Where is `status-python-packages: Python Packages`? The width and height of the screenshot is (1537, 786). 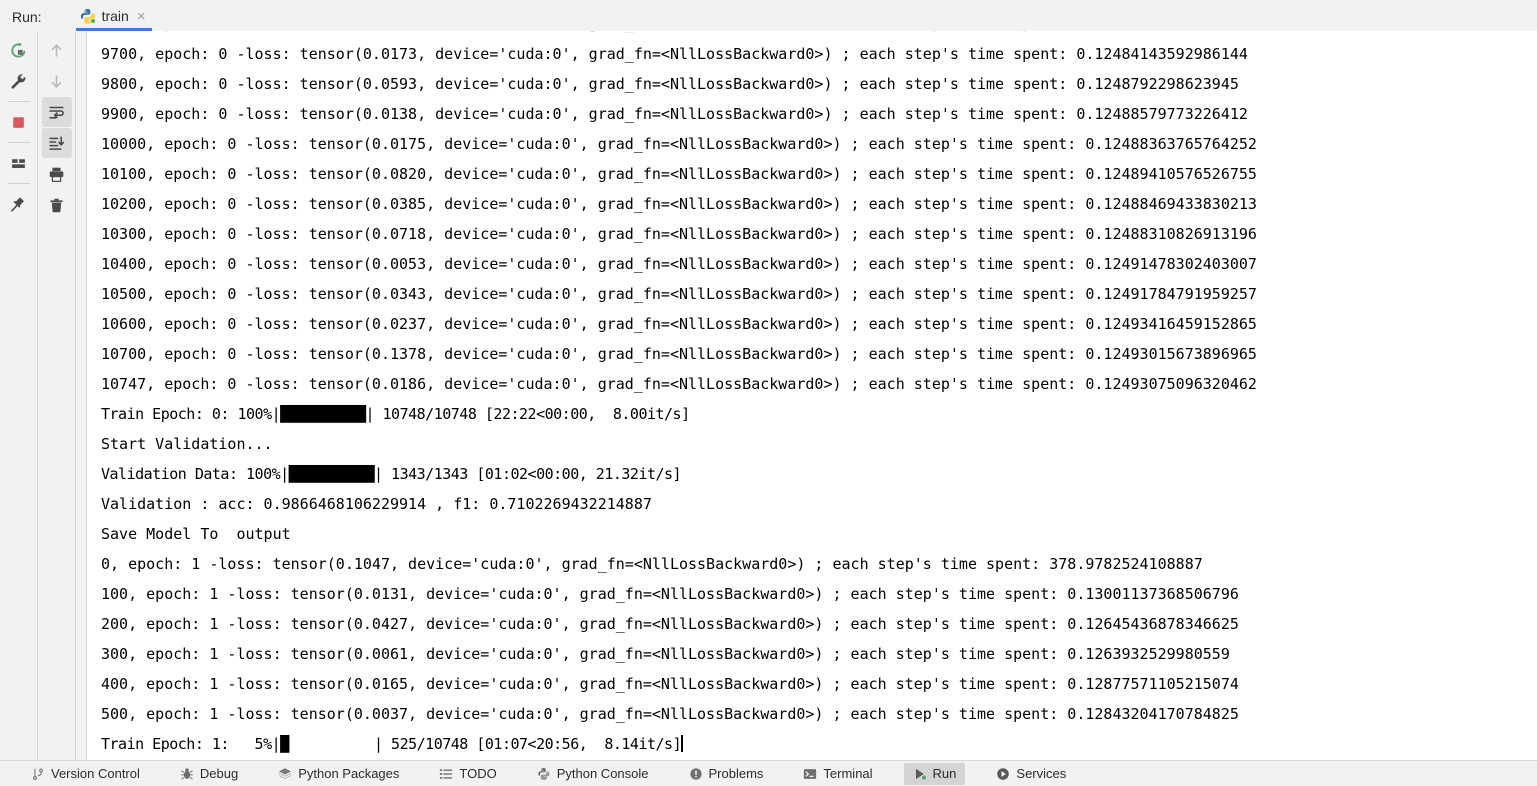 status-python-packages: Python Packages is located at coordinates (338, 774).